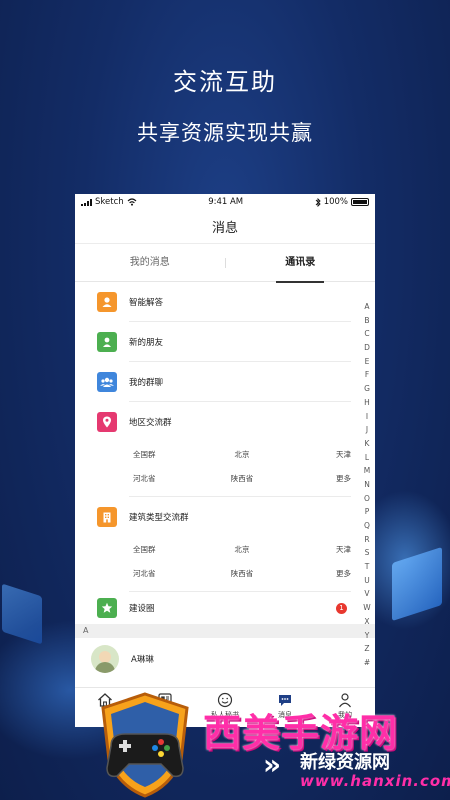 The height and width of the screenshot is (800, 450). Describe the element at coordinates (86, 202) in the screenshot. I see `signal-icon` at that location.